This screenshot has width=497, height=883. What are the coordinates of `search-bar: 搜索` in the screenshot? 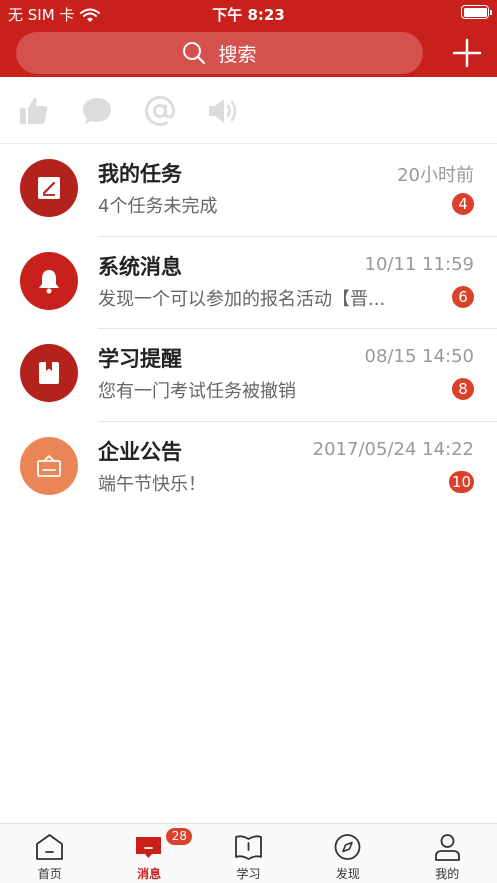 It's located at (219, 53).